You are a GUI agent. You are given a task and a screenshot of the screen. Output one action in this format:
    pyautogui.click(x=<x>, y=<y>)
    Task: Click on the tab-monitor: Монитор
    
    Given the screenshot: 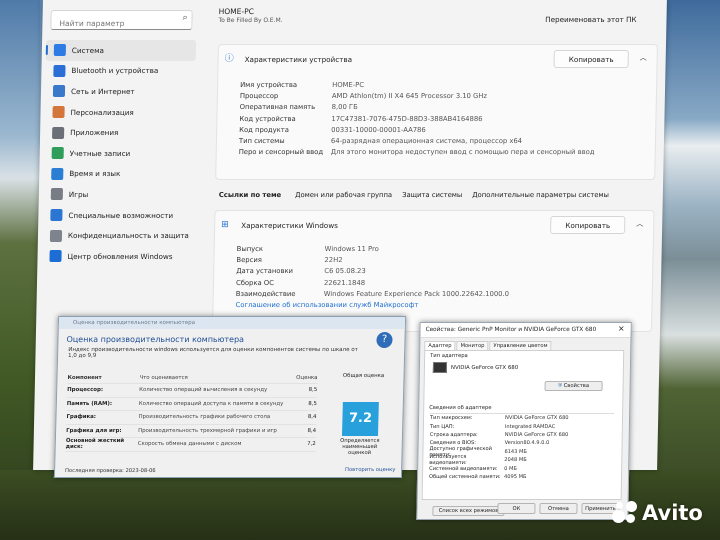 What is the action you would take?
    pyautogui.click(x=472, y=345)
    